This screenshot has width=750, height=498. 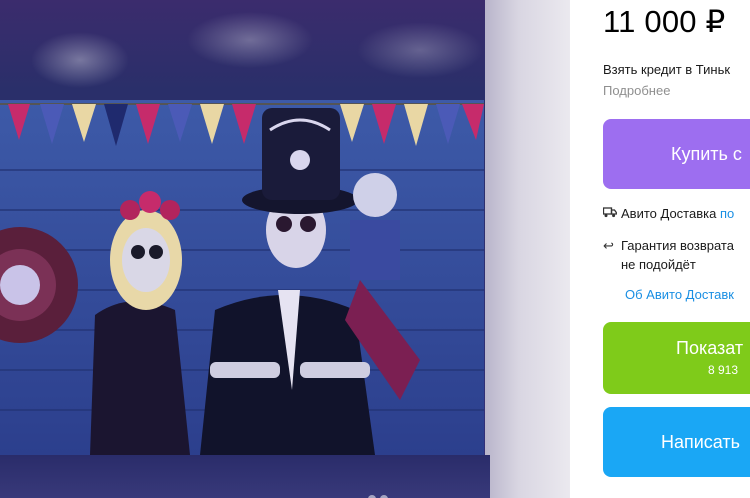 What do you see at coordinates (723, 370) in the screenshot?
I see `phone-number-partial: 8 913` at bounding box center [723, 370].